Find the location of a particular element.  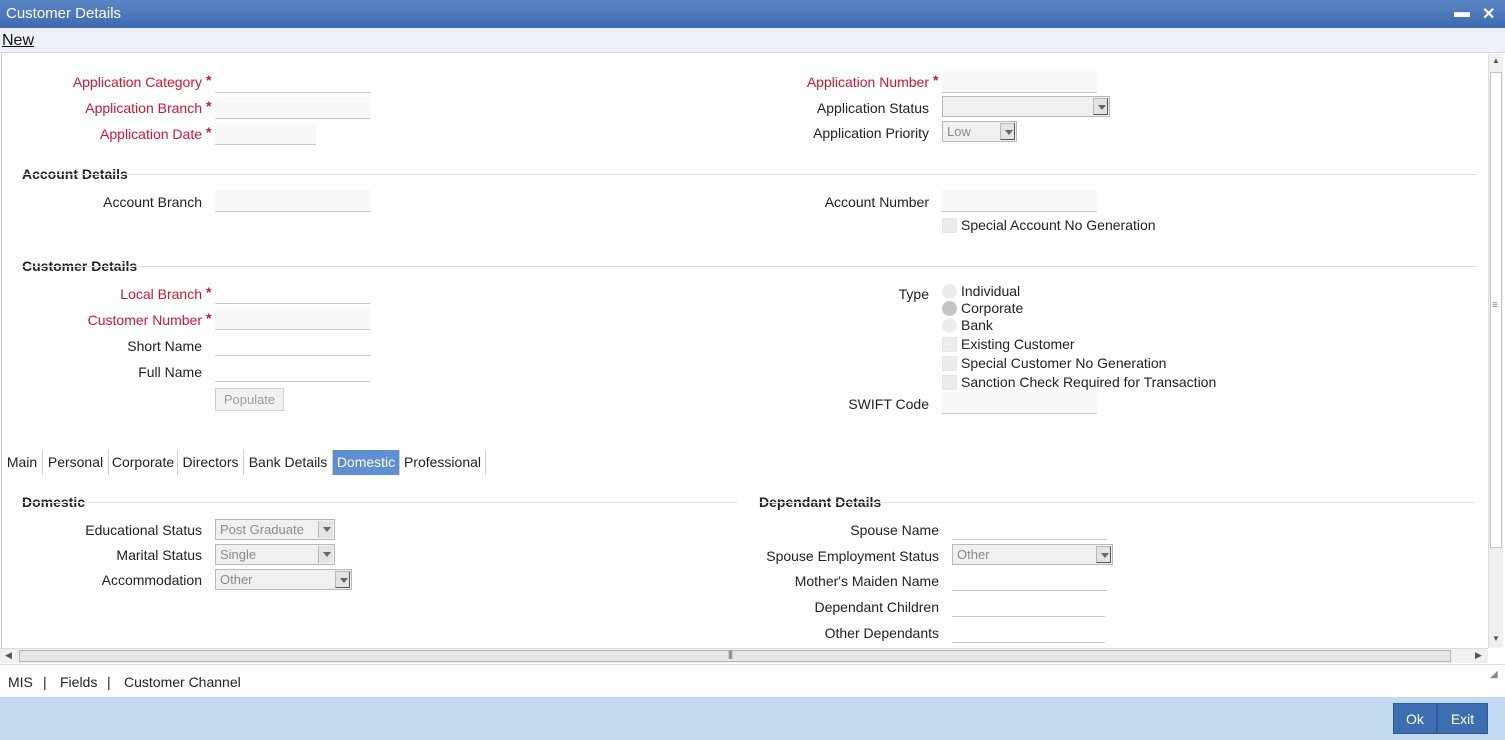

spouse-employment-select: Other is located at coordinates (1032, 554).